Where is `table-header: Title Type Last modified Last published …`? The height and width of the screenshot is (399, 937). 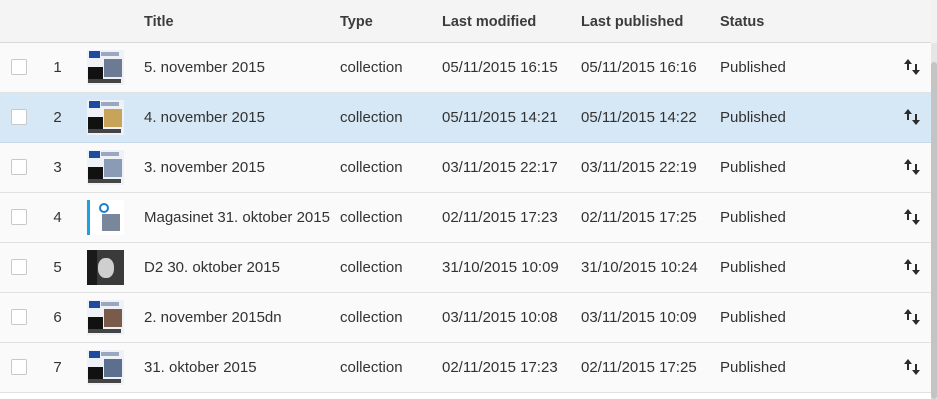 table-header: Title Type Last modified Last published … is located at coordinates (465, 21).